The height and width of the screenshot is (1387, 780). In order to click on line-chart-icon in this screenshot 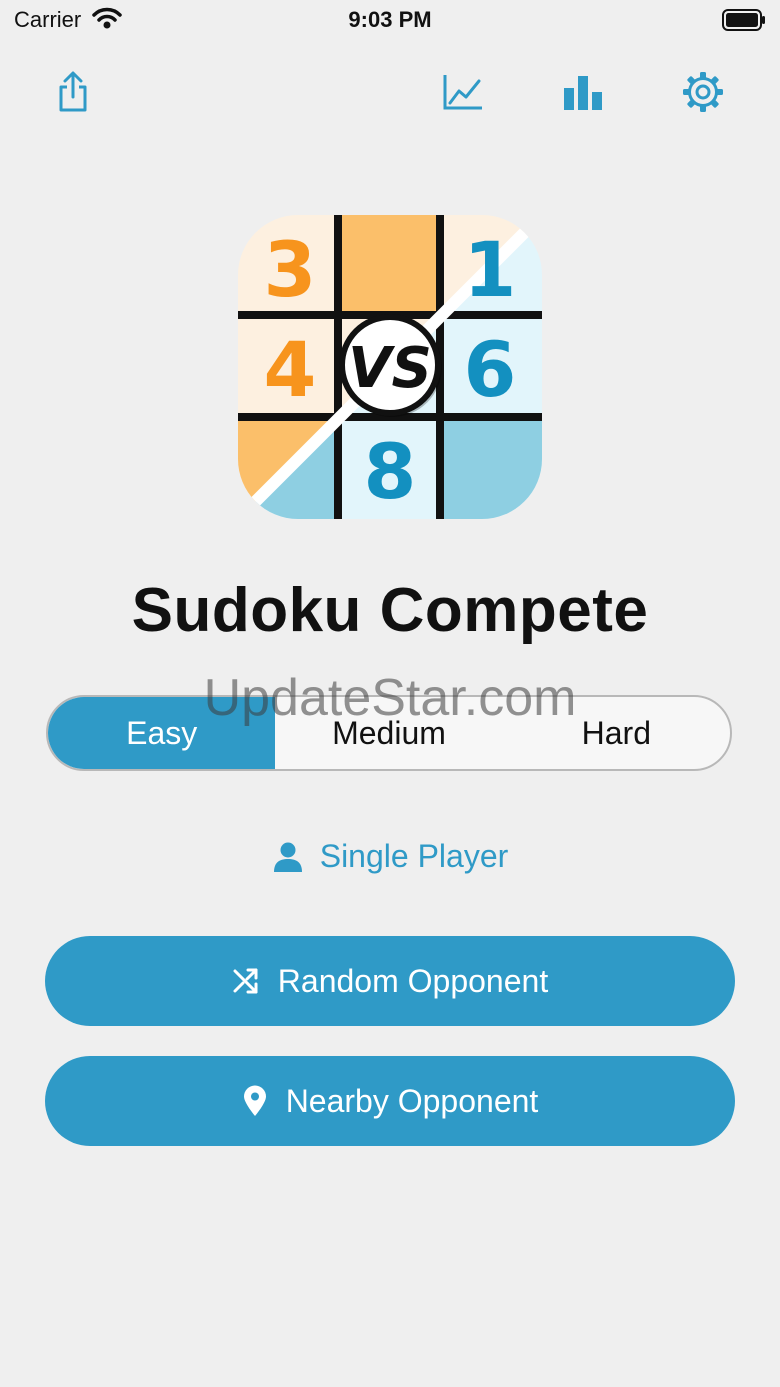, I will do `click(462, 92)`.